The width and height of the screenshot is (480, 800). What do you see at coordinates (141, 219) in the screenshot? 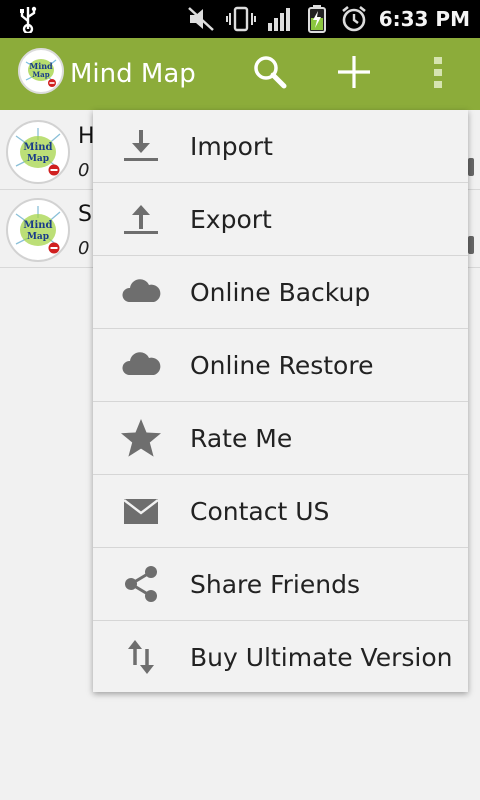
I see `upload-icon` at bounding box center [141, 219].